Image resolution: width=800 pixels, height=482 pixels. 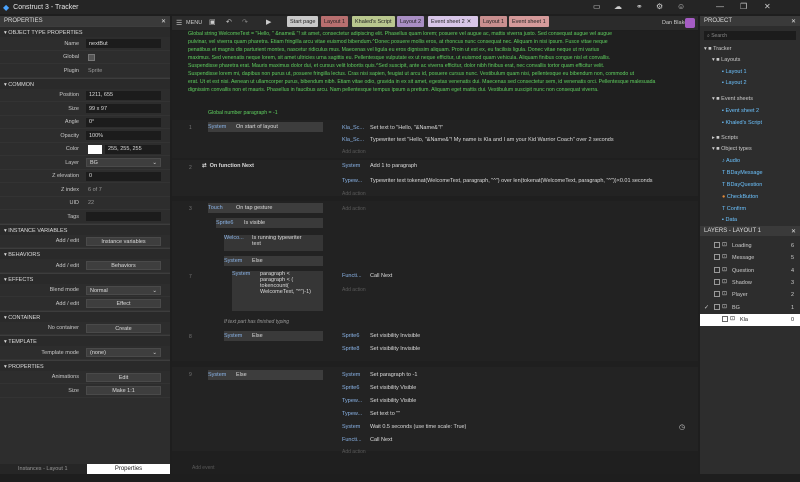 I want to click on make-1-1-button: Make 1:1, so click(x=123, y=390).